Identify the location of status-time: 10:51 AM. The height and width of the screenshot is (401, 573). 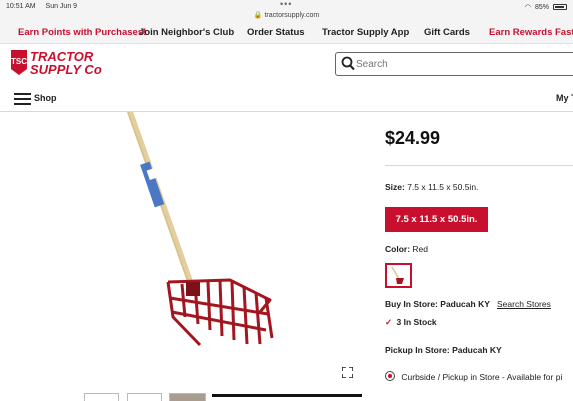
(21, 6).